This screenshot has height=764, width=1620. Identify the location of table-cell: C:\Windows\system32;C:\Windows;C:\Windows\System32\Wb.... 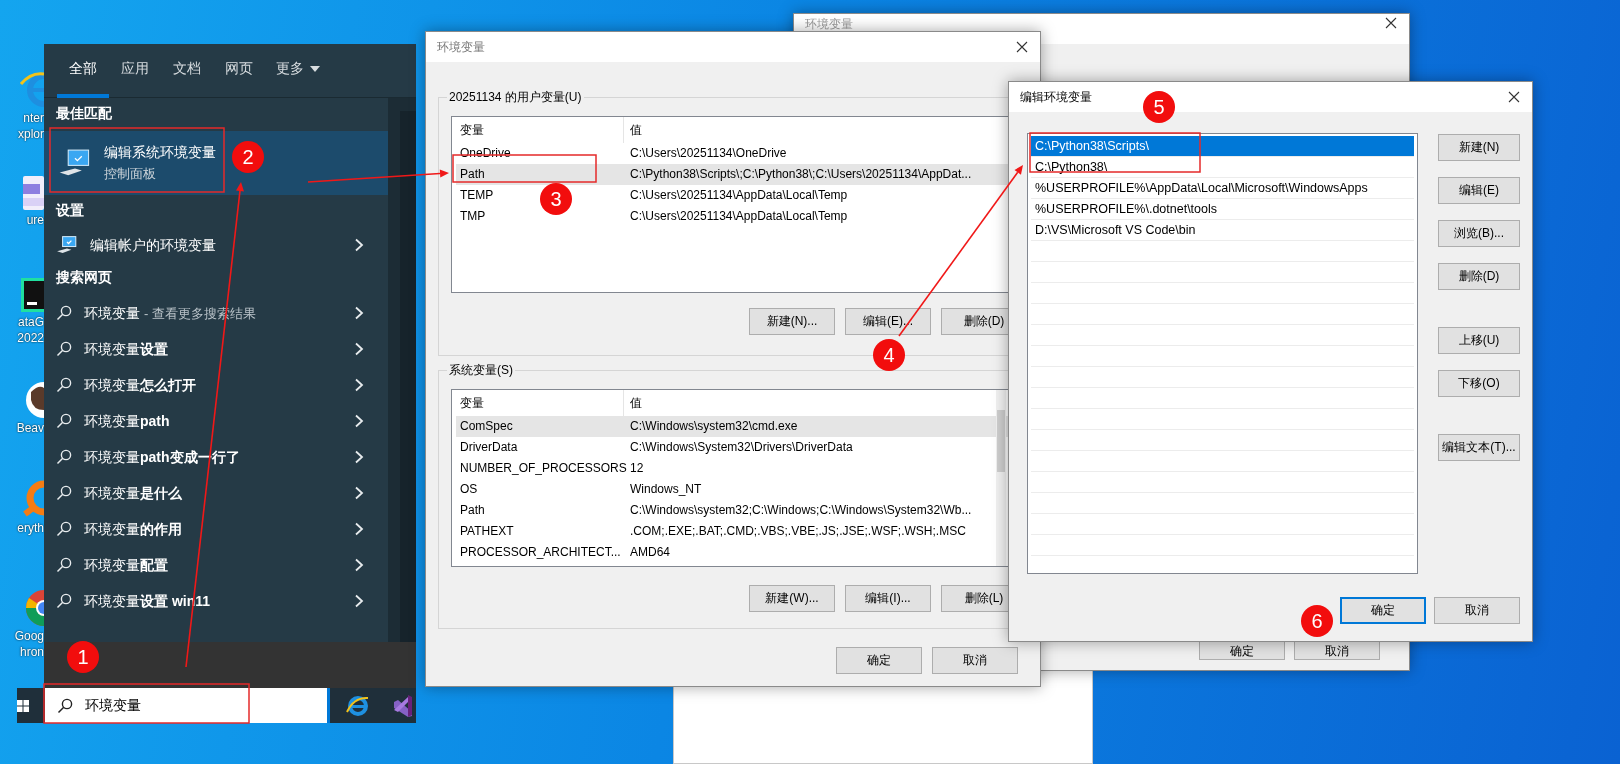
(801, 510).